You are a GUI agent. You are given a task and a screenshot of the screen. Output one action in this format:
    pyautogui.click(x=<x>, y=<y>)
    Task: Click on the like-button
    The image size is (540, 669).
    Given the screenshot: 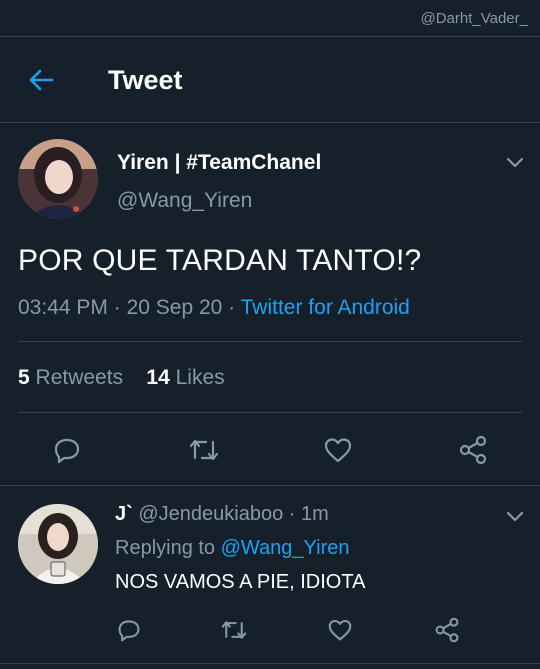 What is the action you would take?
    pyautogui.click(x=338, y=450)
    